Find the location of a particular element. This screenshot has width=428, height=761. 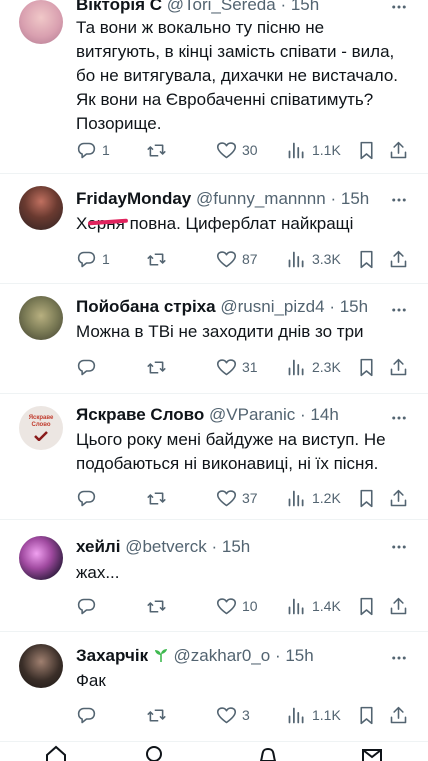

home-icon is located at coordinates (56, 752).